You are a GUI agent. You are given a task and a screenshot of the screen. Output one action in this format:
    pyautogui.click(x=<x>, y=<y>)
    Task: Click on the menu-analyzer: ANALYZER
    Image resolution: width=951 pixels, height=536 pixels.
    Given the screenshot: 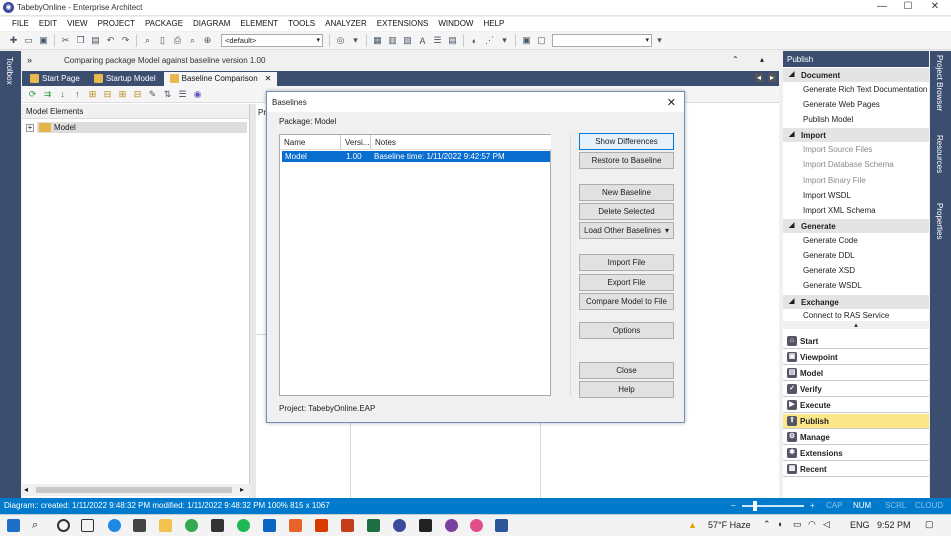 What is the action you would take?
    pyautogui.click(x=346, y=24)
    